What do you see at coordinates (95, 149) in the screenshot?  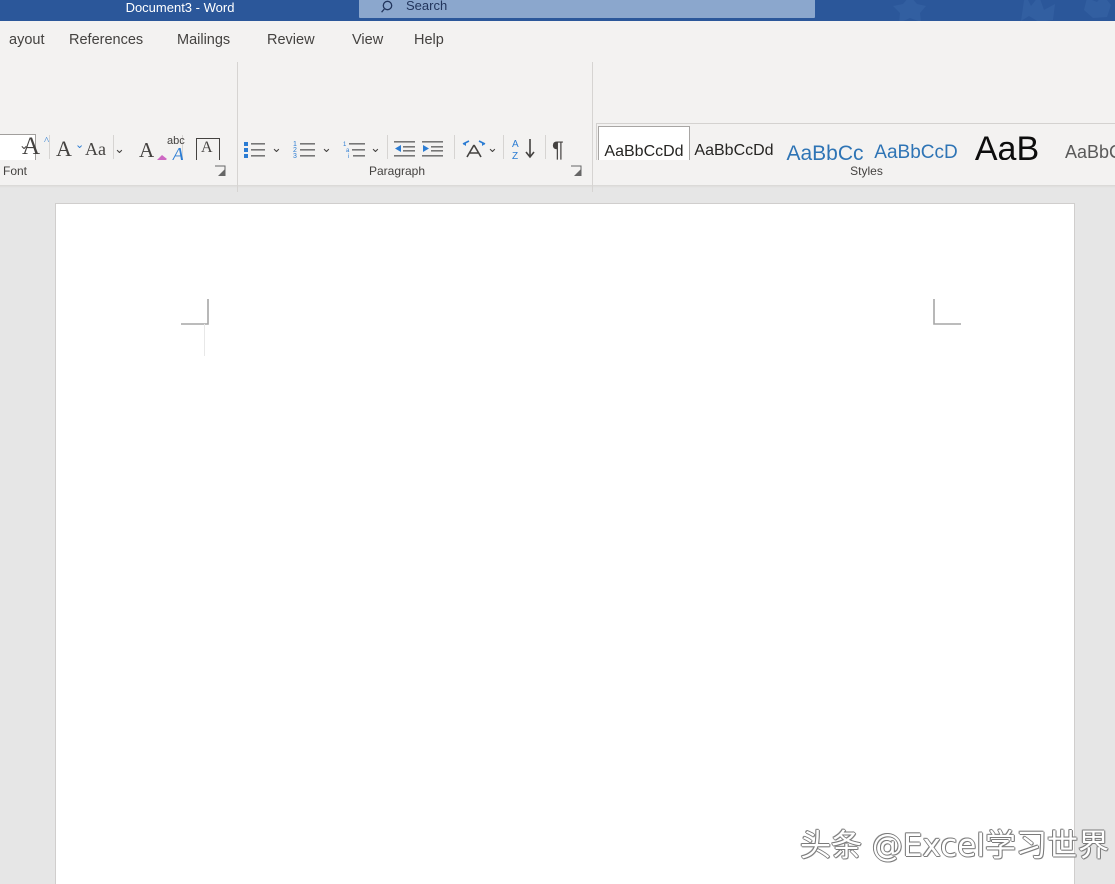 I see `change-case-icon: Aa` at bounding box center [95, 149].